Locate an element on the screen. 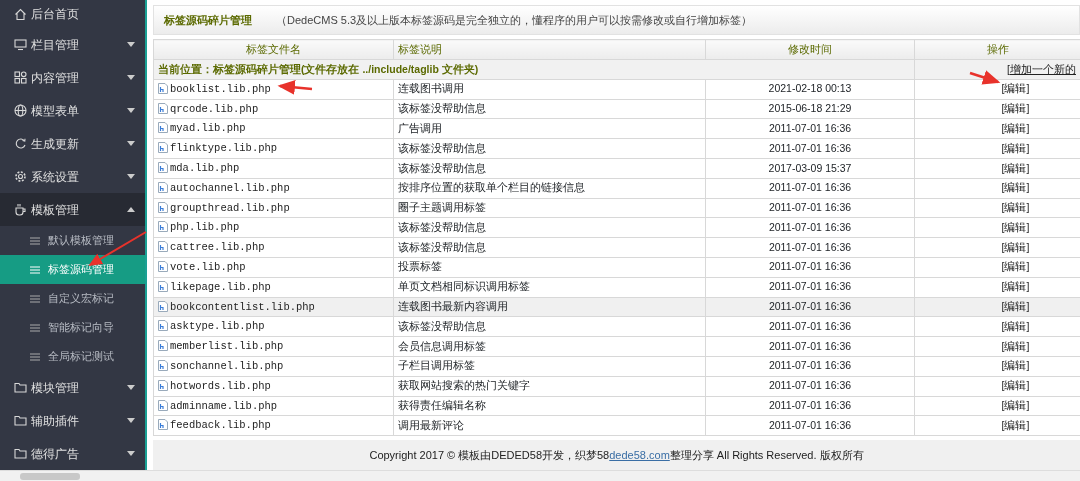  sidebar-item: 后台首页 is located at coordinates (72, 14).